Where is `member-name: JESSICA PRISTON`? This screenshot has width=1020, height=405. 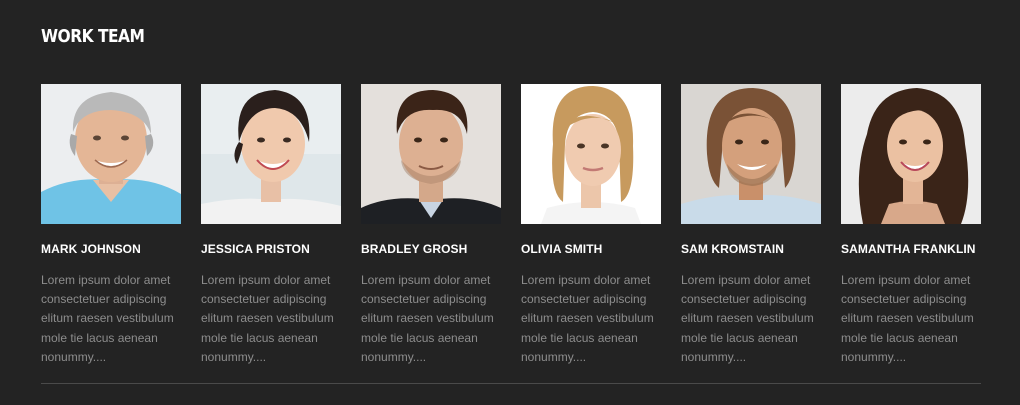
member-name: JESSICA PRISTON is located at coordinates (255, 249).